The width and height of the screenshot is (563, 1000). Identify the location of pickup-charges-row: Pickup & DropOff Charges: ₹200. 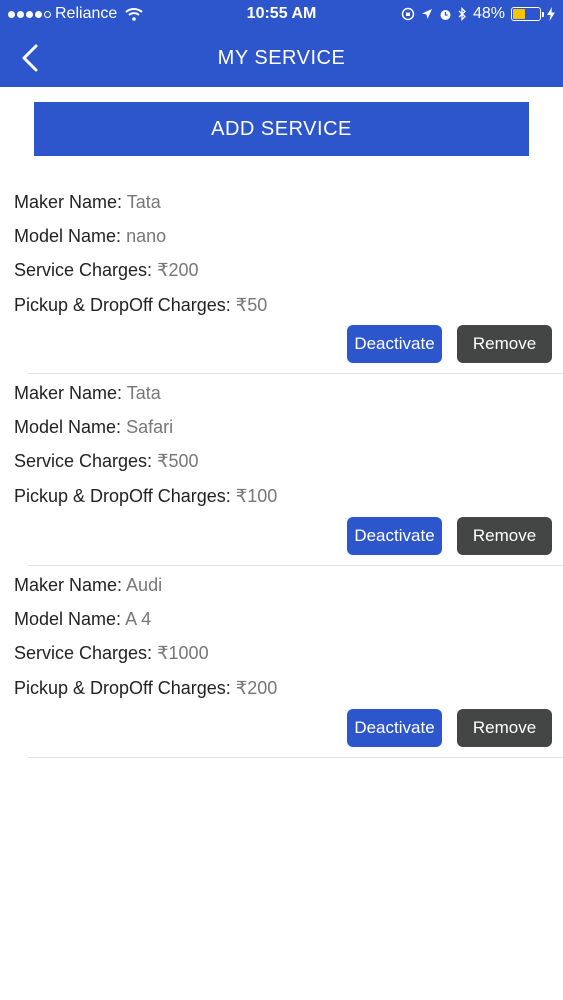
(145, 688).